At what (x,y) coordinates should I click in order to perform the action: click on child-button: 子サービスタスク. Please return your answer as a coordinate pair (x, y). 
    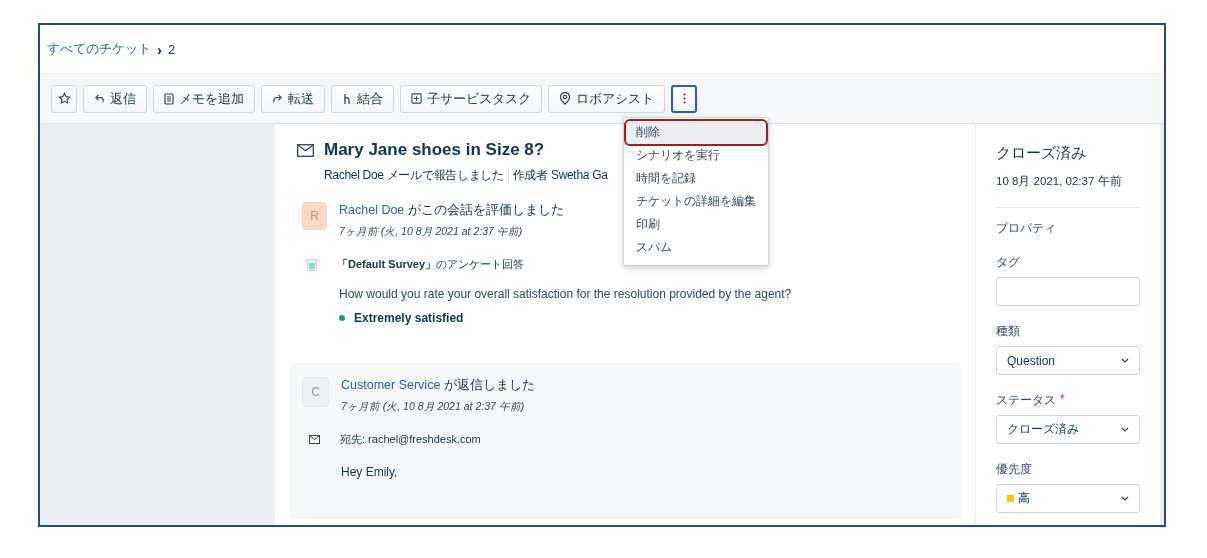
    Looking at the image, I should click on (471, 98).